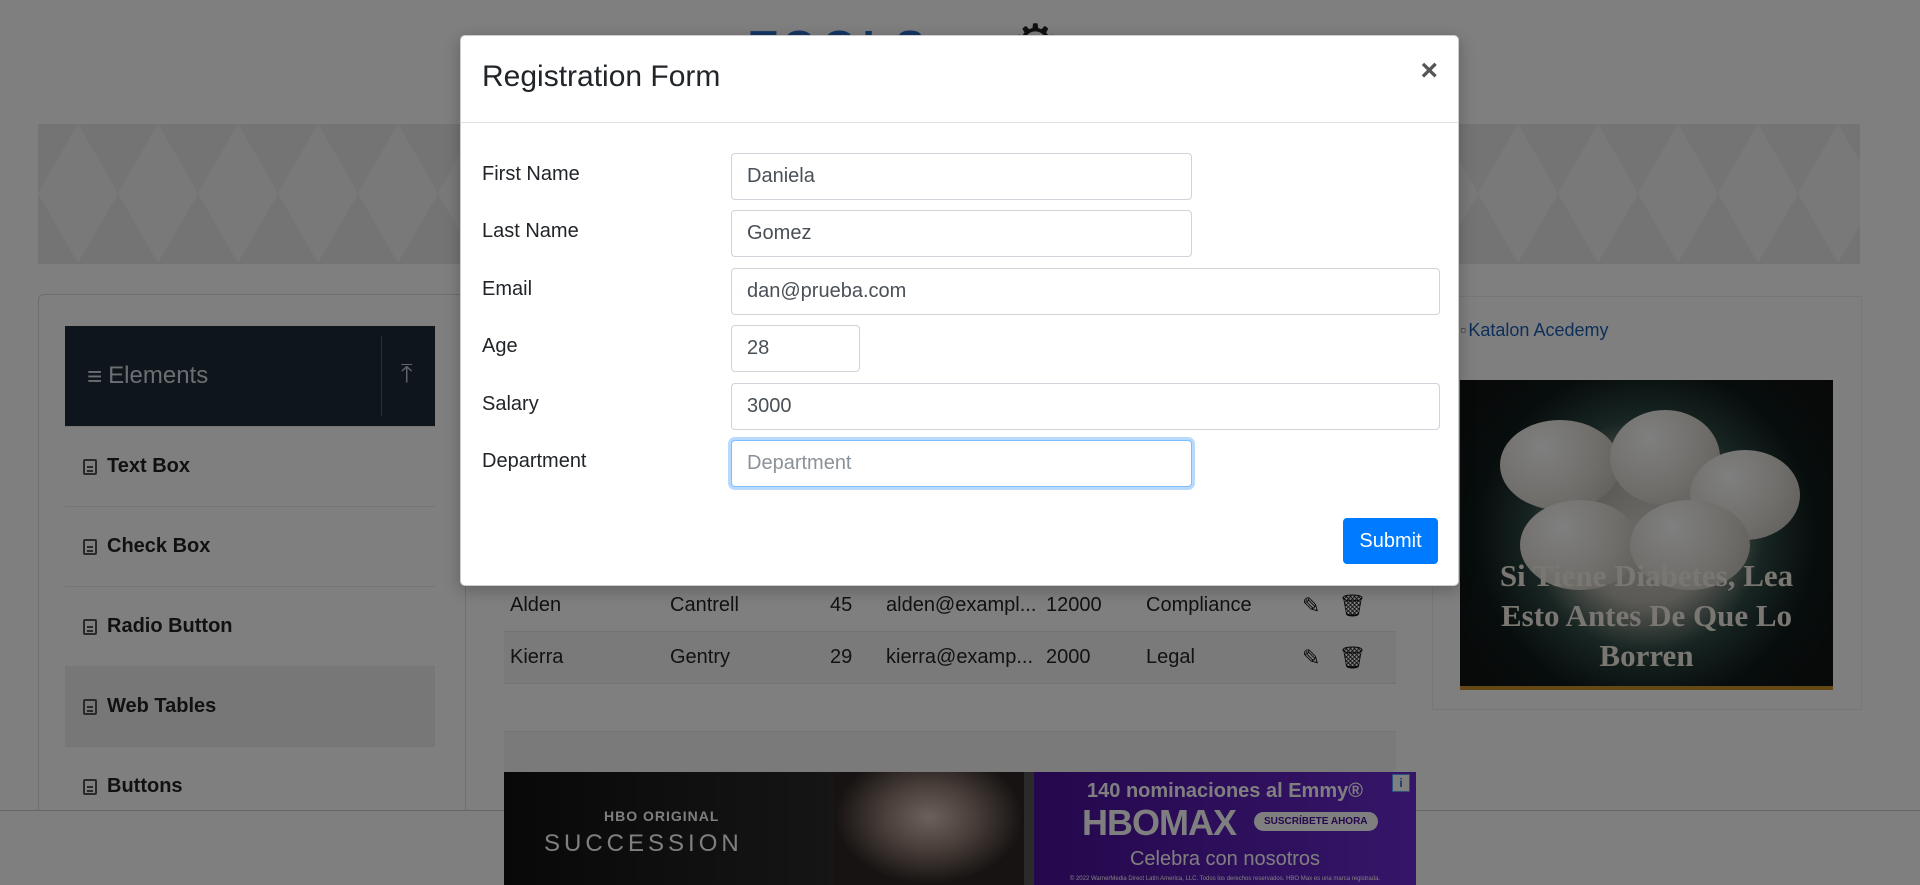 The height and width of the screenshot is (885, 1920). Describe the element at coordinates (961, 463) in the screenshot. I see `department-input` at that location.